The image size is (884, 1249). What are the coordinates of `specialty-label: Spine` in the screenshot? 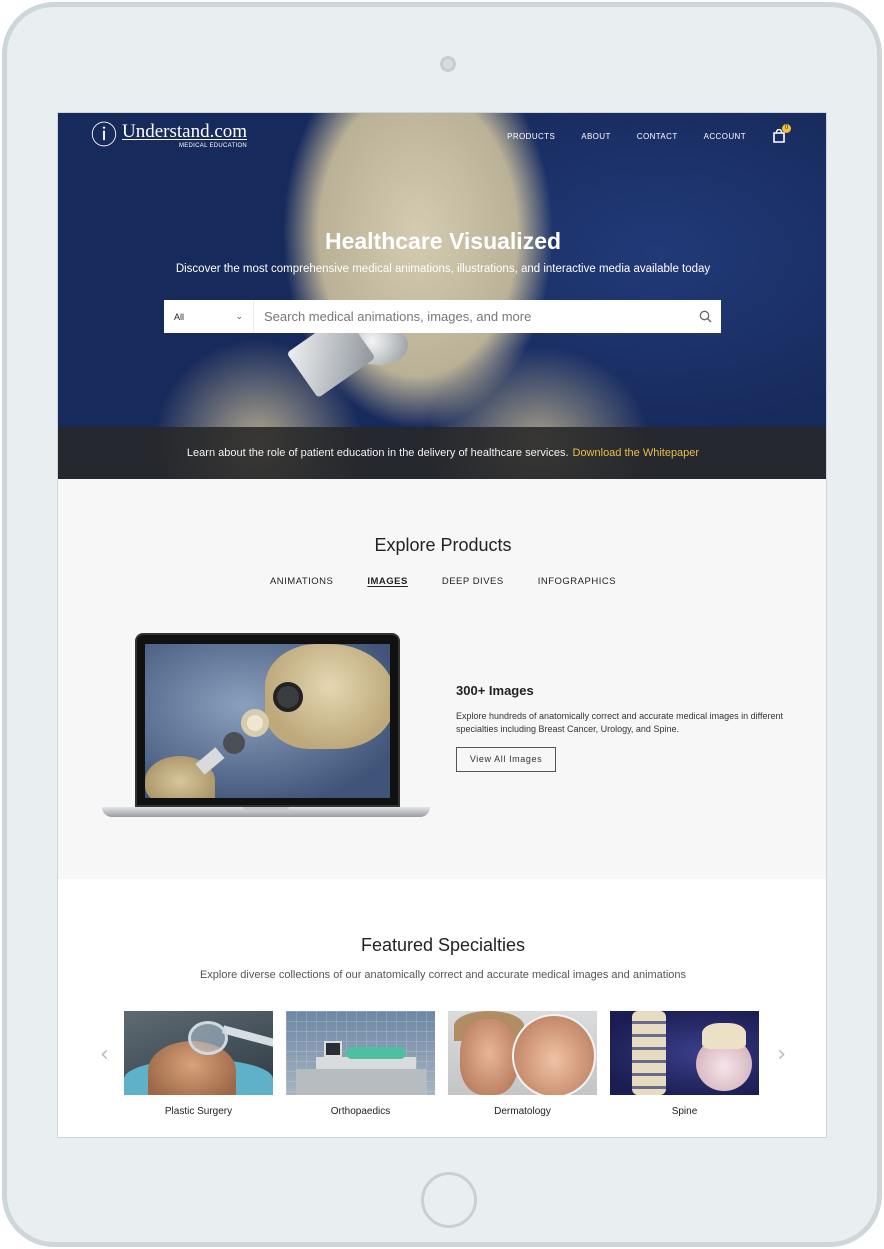 It's located at (684, 1111).